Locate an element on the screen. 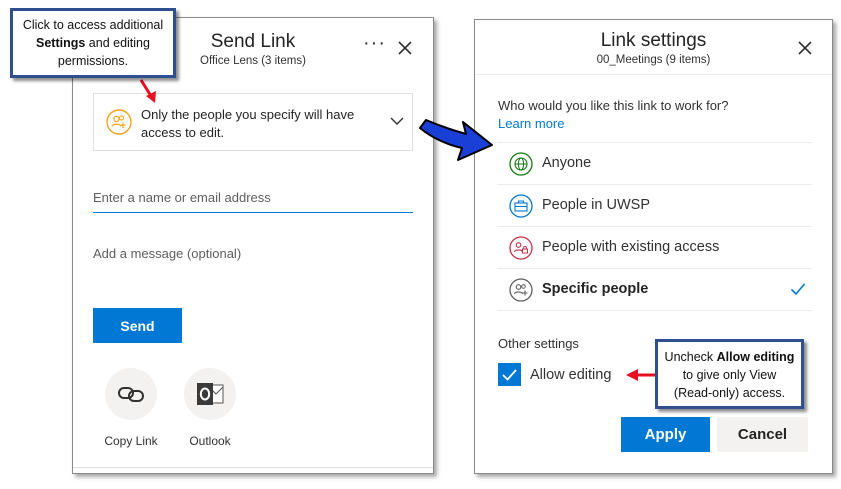 This screenshot has width=841, height=489. callout-bold: Settings is located at coordinates (61, 43).